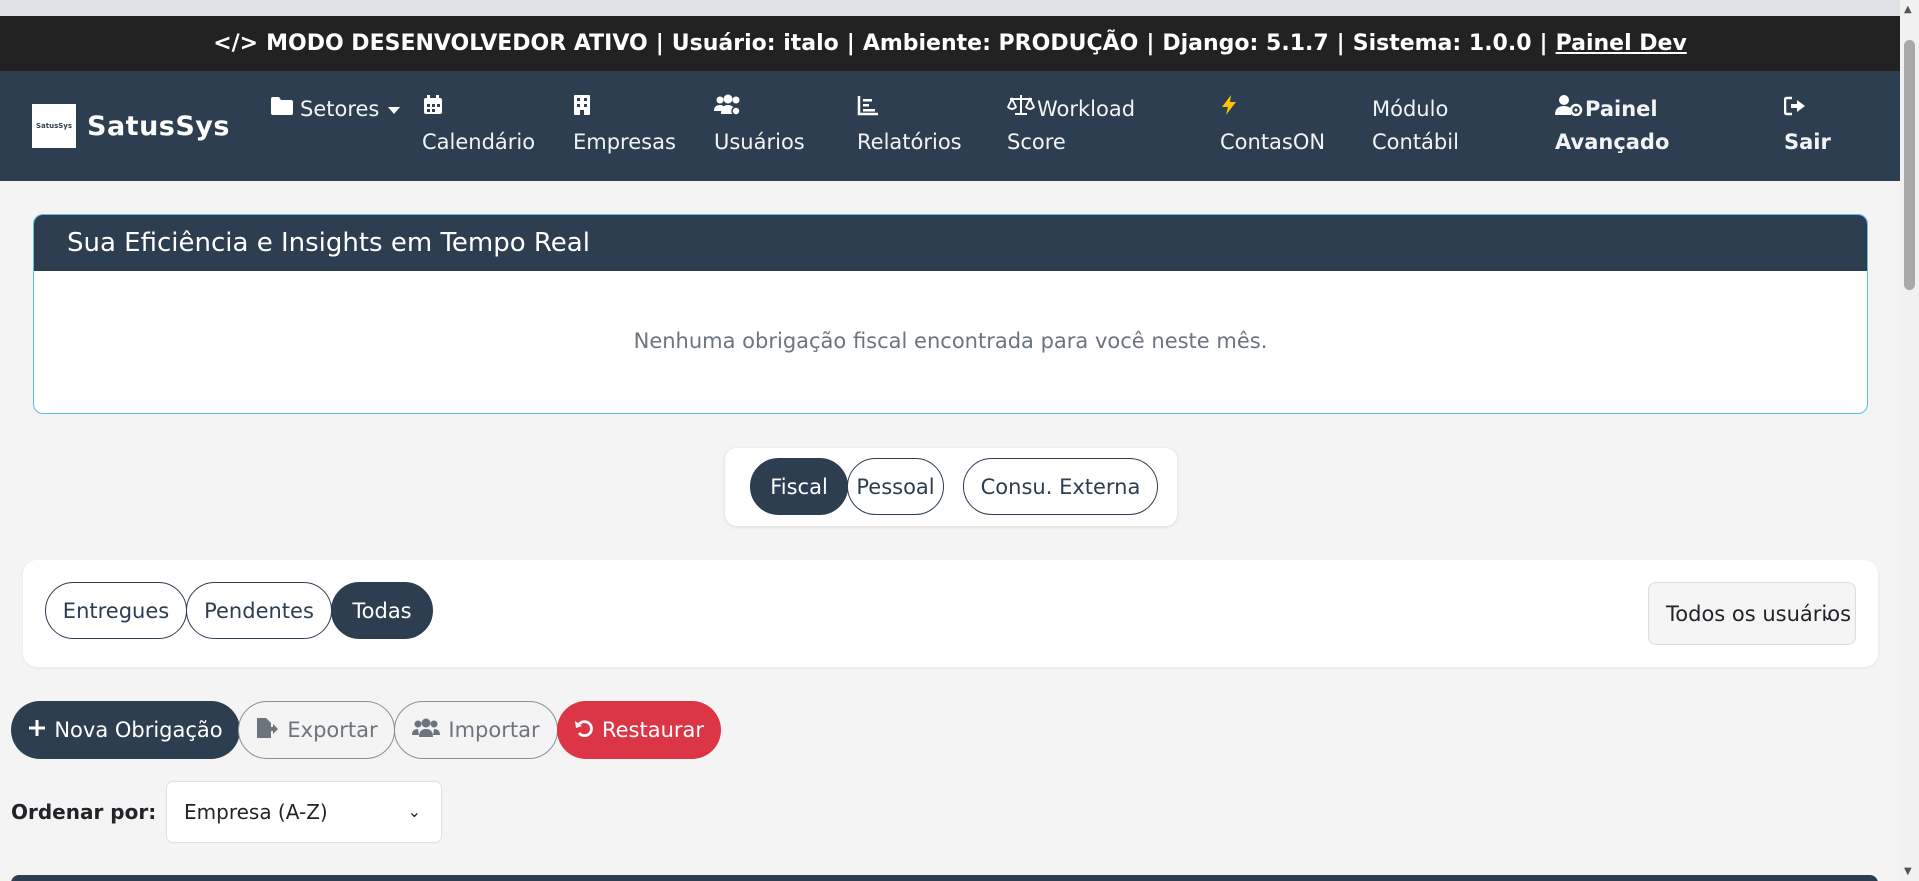 Image resolution: width=1919 pixels, height=881 pixels. I want to click on env-label: Ambiente:, so click(926, 43).